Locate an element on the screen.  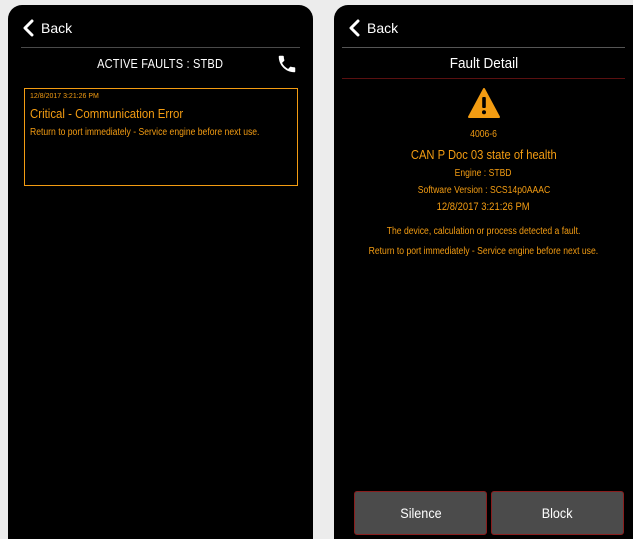
phone-icon is located at coordinates (287, 64).